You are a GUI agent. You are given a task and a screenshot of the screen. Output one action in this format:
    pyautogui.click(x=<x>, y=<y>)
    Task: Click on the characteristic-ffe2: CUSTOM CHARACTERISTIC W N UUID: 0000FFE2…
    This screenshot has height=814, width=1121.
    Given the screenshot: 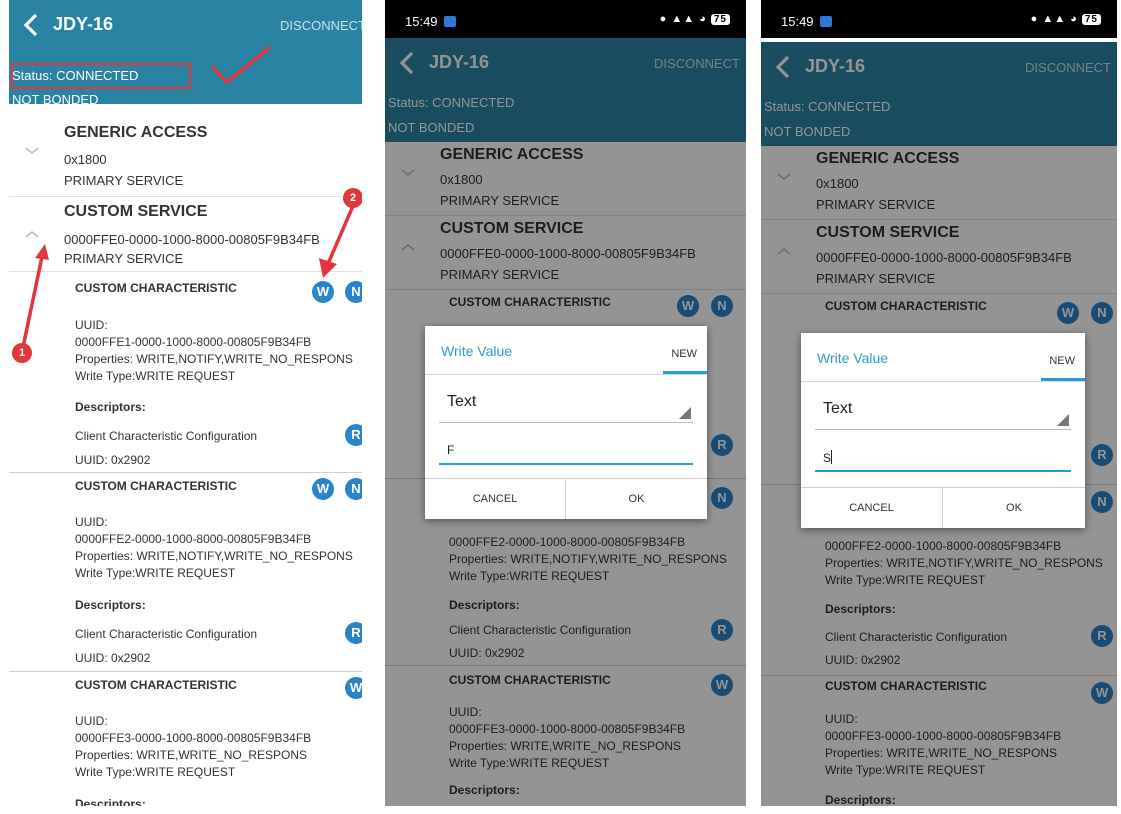 What is the action you would take?
    pyautogui.click(x=185, y=572)
    